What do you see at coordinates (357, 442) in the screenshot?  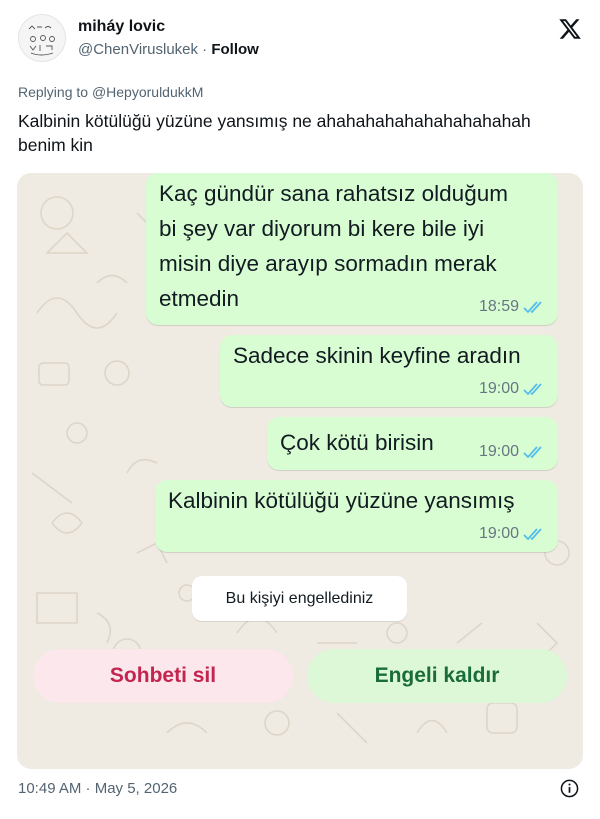 I see `message-text: Çok kötü birisin` at bounding box center [357, 442].